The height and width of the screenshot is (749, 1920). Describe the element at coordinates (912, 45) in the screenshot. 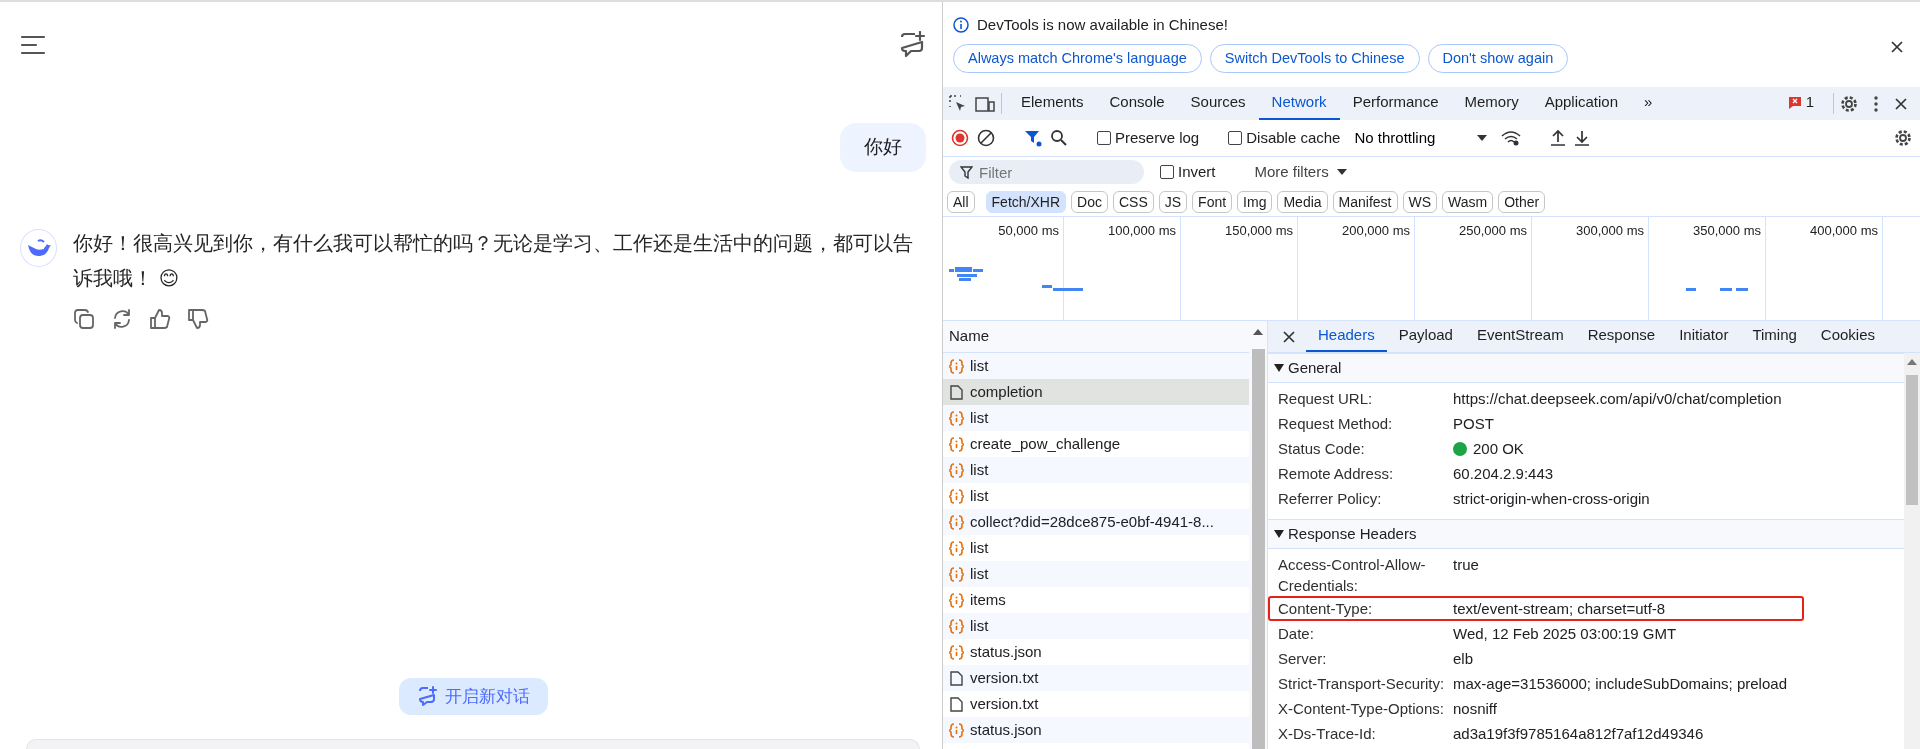

I see `new-chat-icon` at that location.